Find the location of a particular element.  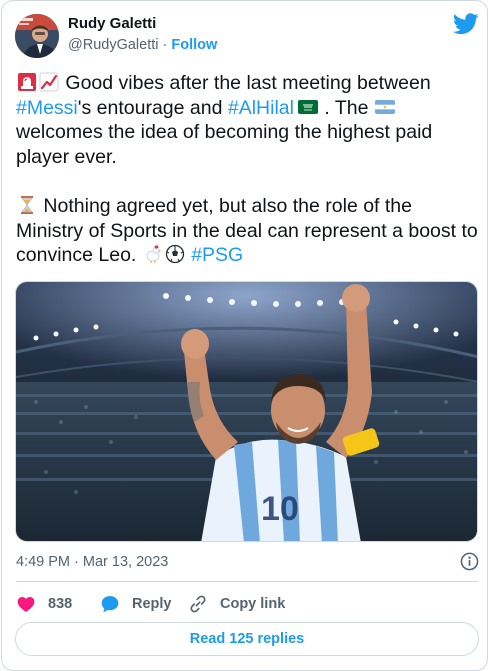

twitter-bird-icon is located at coordinates (466, 24).